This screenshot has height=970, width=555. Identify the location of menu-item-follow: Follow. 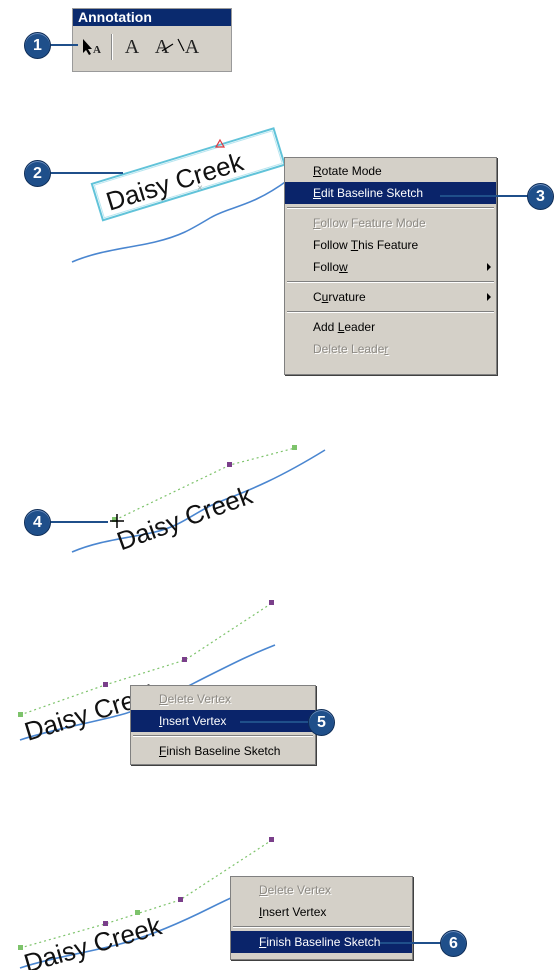
(390, 267).